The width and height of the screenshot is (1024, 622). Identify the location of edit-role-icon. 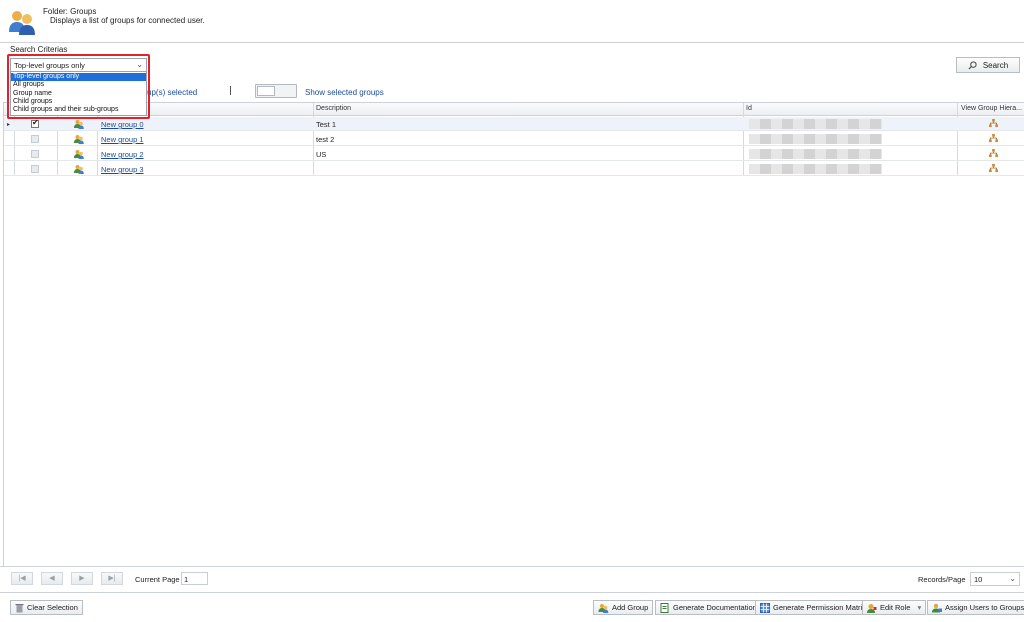
(872, 608).